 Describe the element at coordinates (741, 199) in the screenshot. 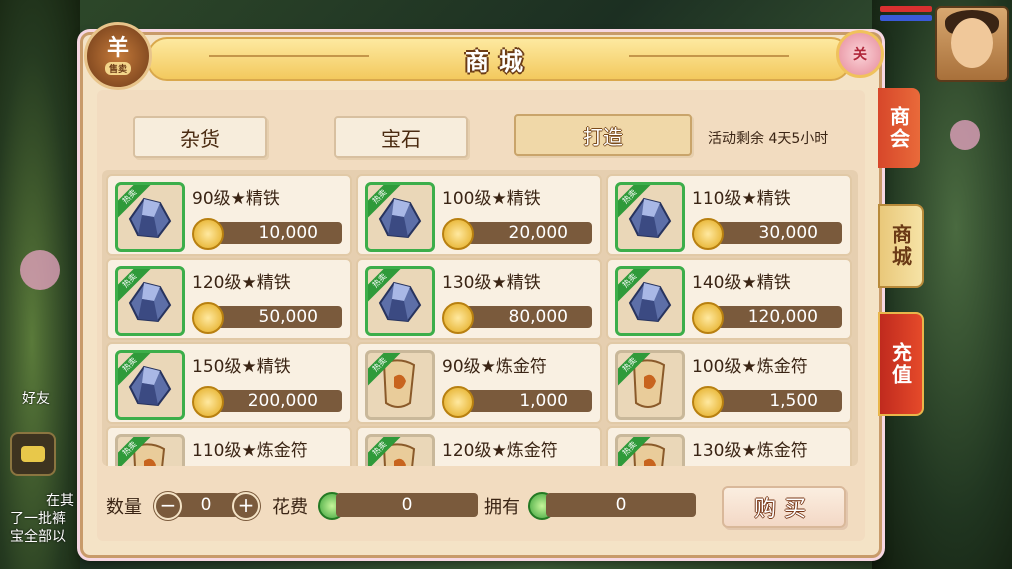

I see `item-name: 110级★精铁` at that location.